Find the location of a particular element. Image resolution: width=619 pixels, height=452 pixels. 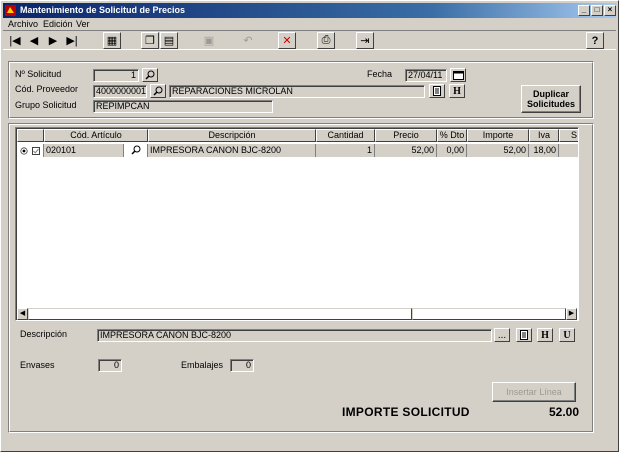

checkbox-icon is located at coordinates (36, 151).